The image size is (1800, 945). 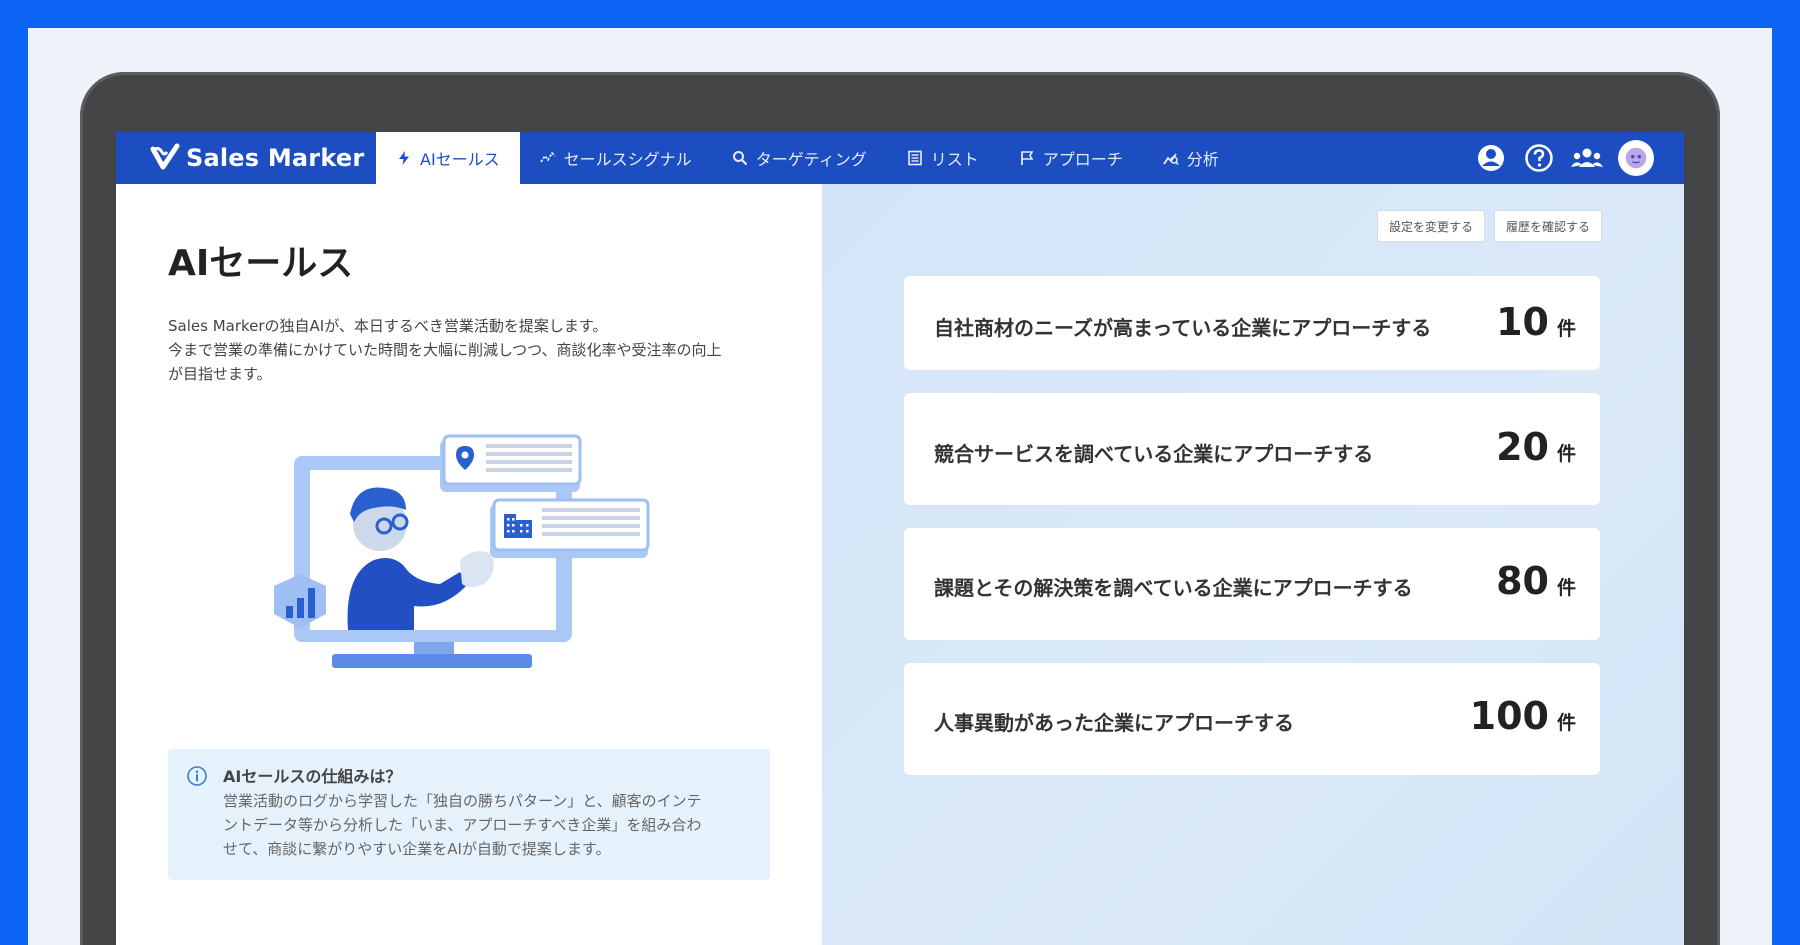 I want to click on suggestion-card-competitor: 競合サービスを調べている企業にアプローチする 20 件, so click(x=1252, y=449).